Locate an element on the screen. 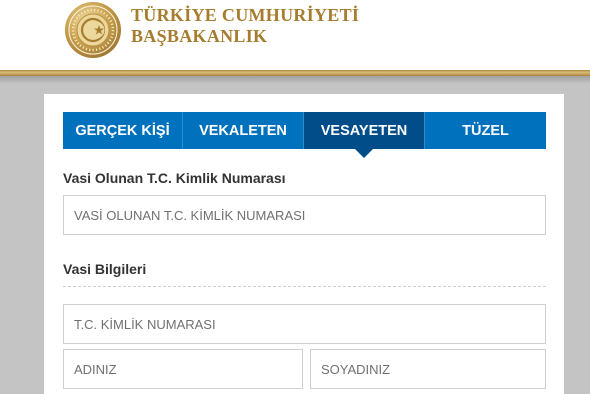 The height and width of the screenshot is (394, 590). tab-label: VEKALETEN is located at coordinates (243, 130).